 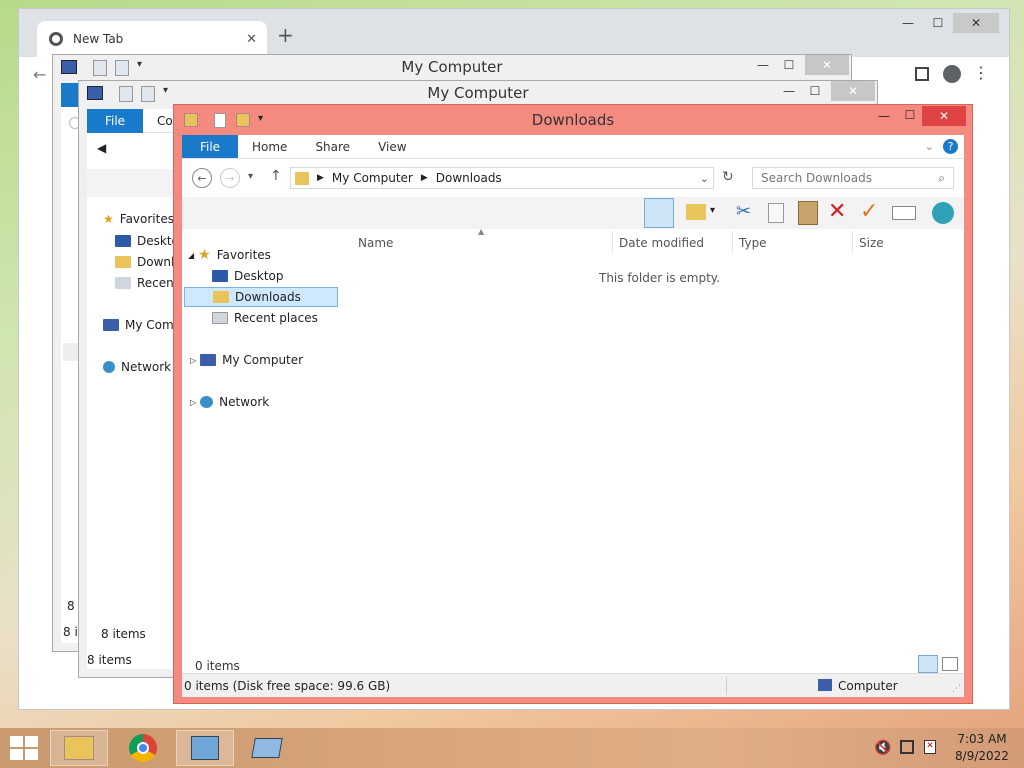 What do you see at coordinates (251, 39) in the screenshot?
I see `tab-close-icon: ✕` at bounding box center [251, 39].